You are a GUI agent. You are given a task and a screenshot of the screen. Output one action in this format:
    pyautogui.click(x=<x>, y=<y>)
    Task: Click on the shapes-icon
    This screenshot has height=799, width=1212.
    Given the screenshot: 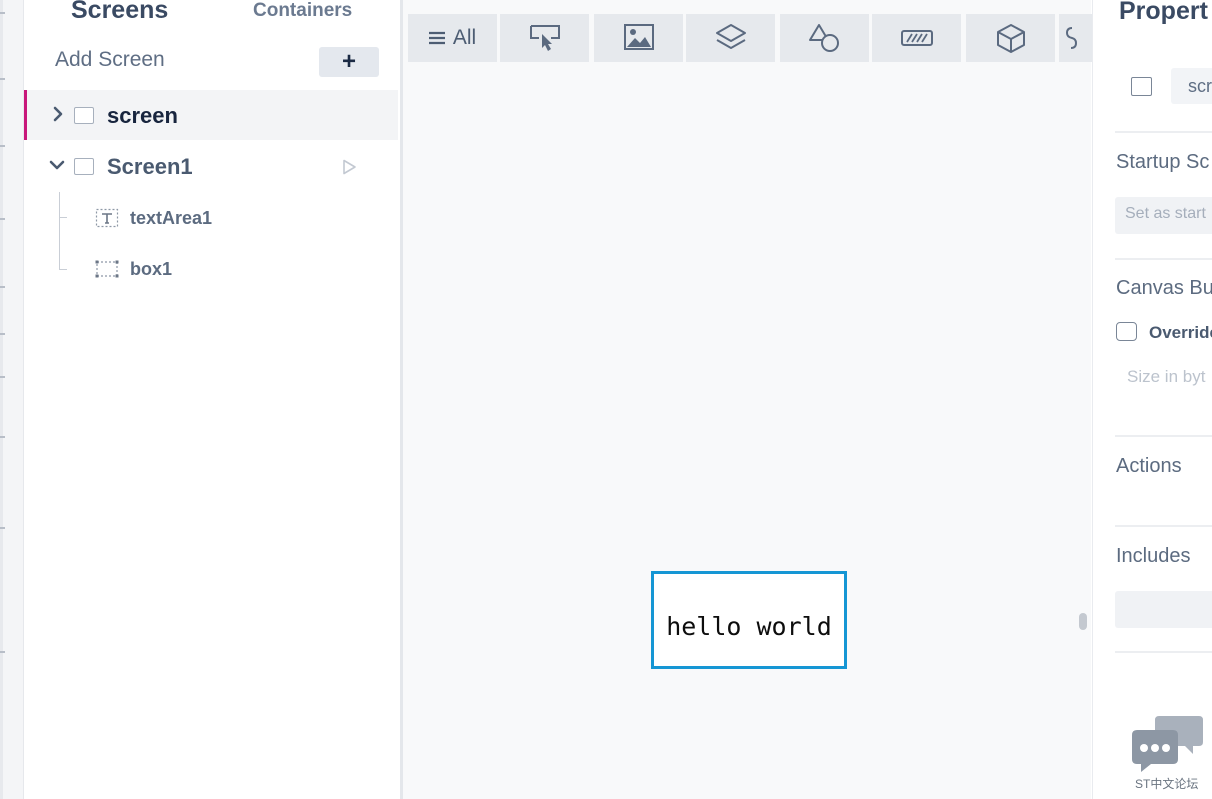 What is the action you would take?
    pyautogui.click(x=823, y=38)
    